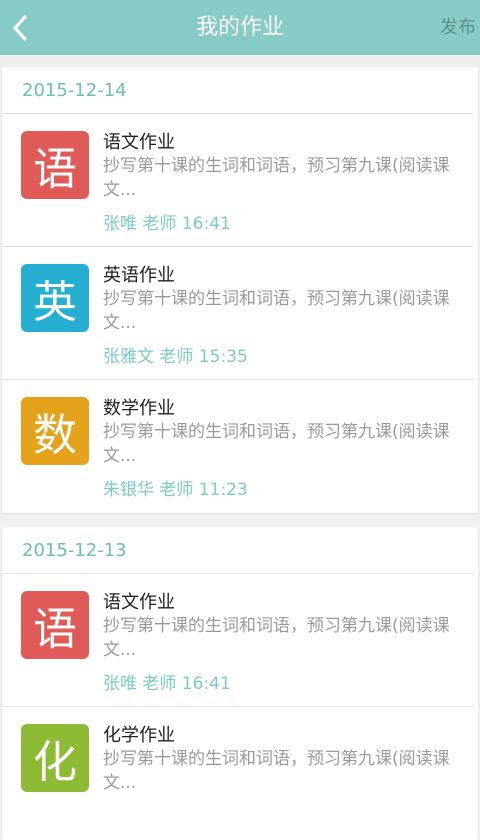  I want to click on subject-icon: 英, so click(55, 298).